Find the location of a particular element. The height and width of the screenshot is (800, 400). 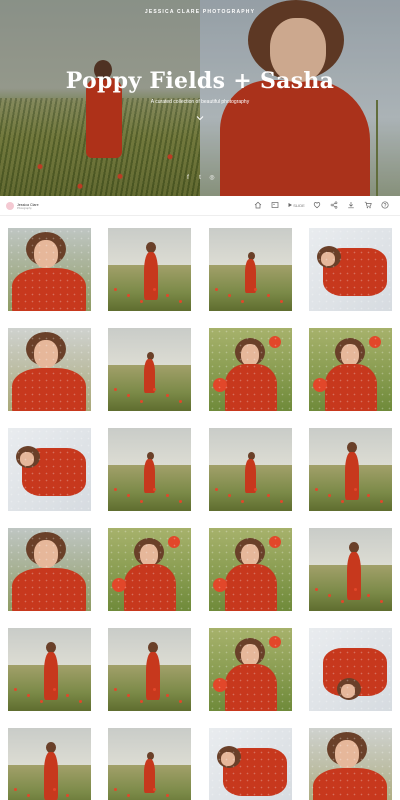

images-icon is located at coordinates (275, 205).